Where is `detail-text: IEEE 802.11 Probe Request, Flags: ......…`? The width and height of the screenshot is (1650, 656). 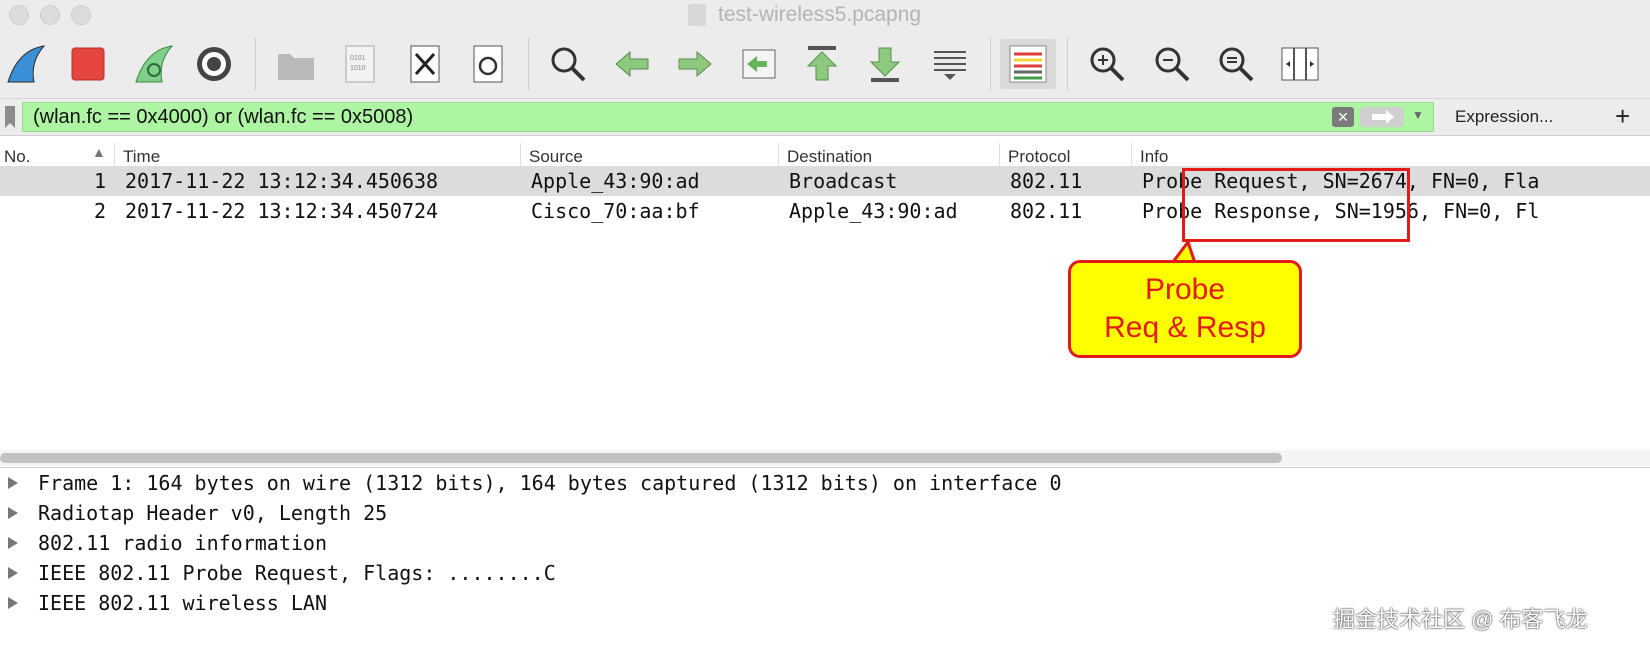
detail-text: IEEE 802.11 Probe Request, Flags: ......… is located at coordinates (297, 573).